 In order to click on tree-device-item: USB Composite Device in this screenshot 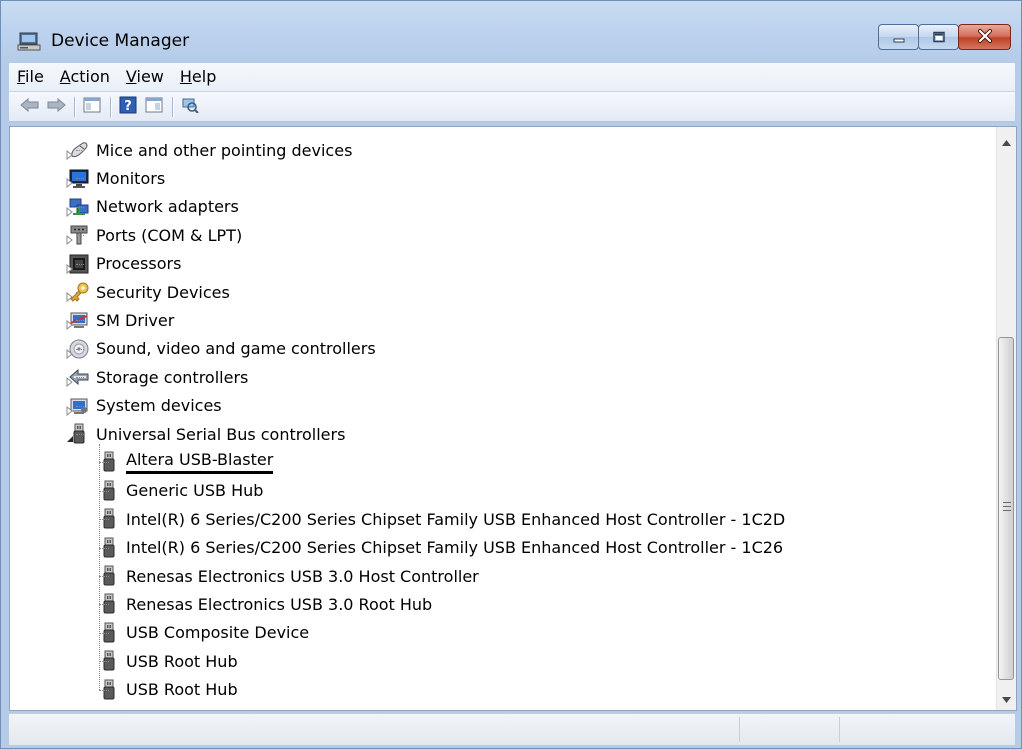, I will do `click(203, 633)`.